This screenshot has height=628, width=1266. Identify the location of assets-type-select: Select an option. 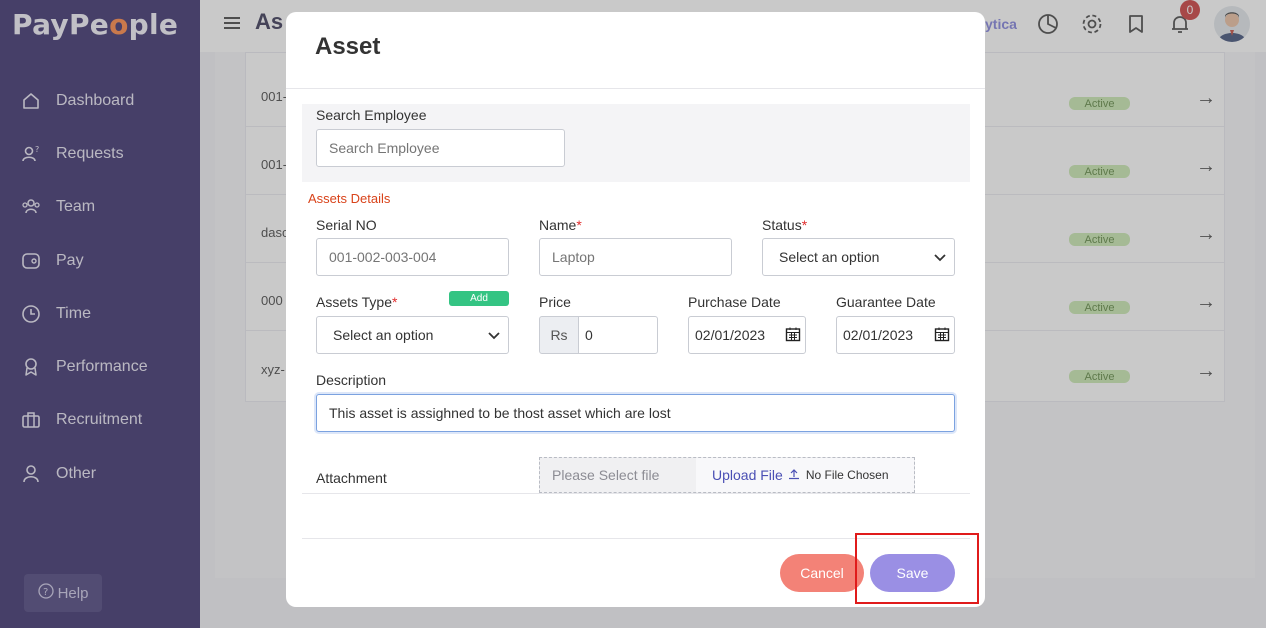
(412, 335).